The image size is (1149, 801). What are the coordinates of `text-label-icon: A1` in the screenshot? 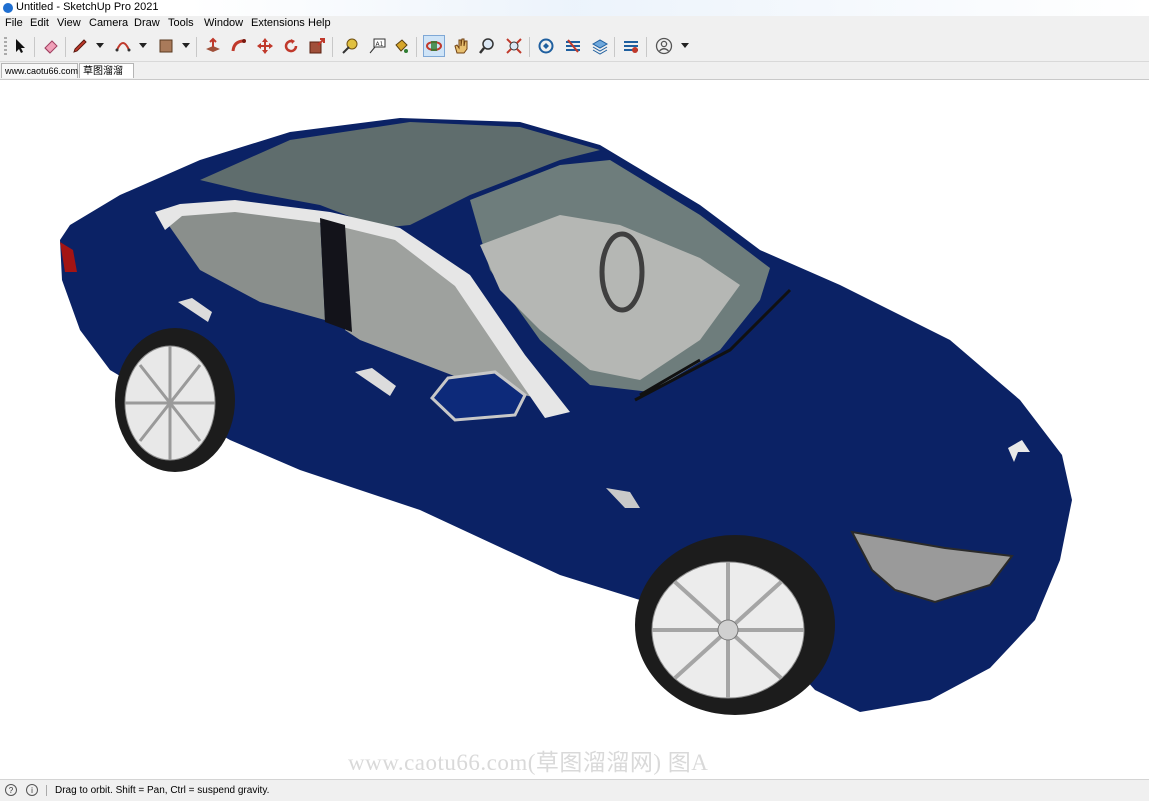 It's located at (377, 46).